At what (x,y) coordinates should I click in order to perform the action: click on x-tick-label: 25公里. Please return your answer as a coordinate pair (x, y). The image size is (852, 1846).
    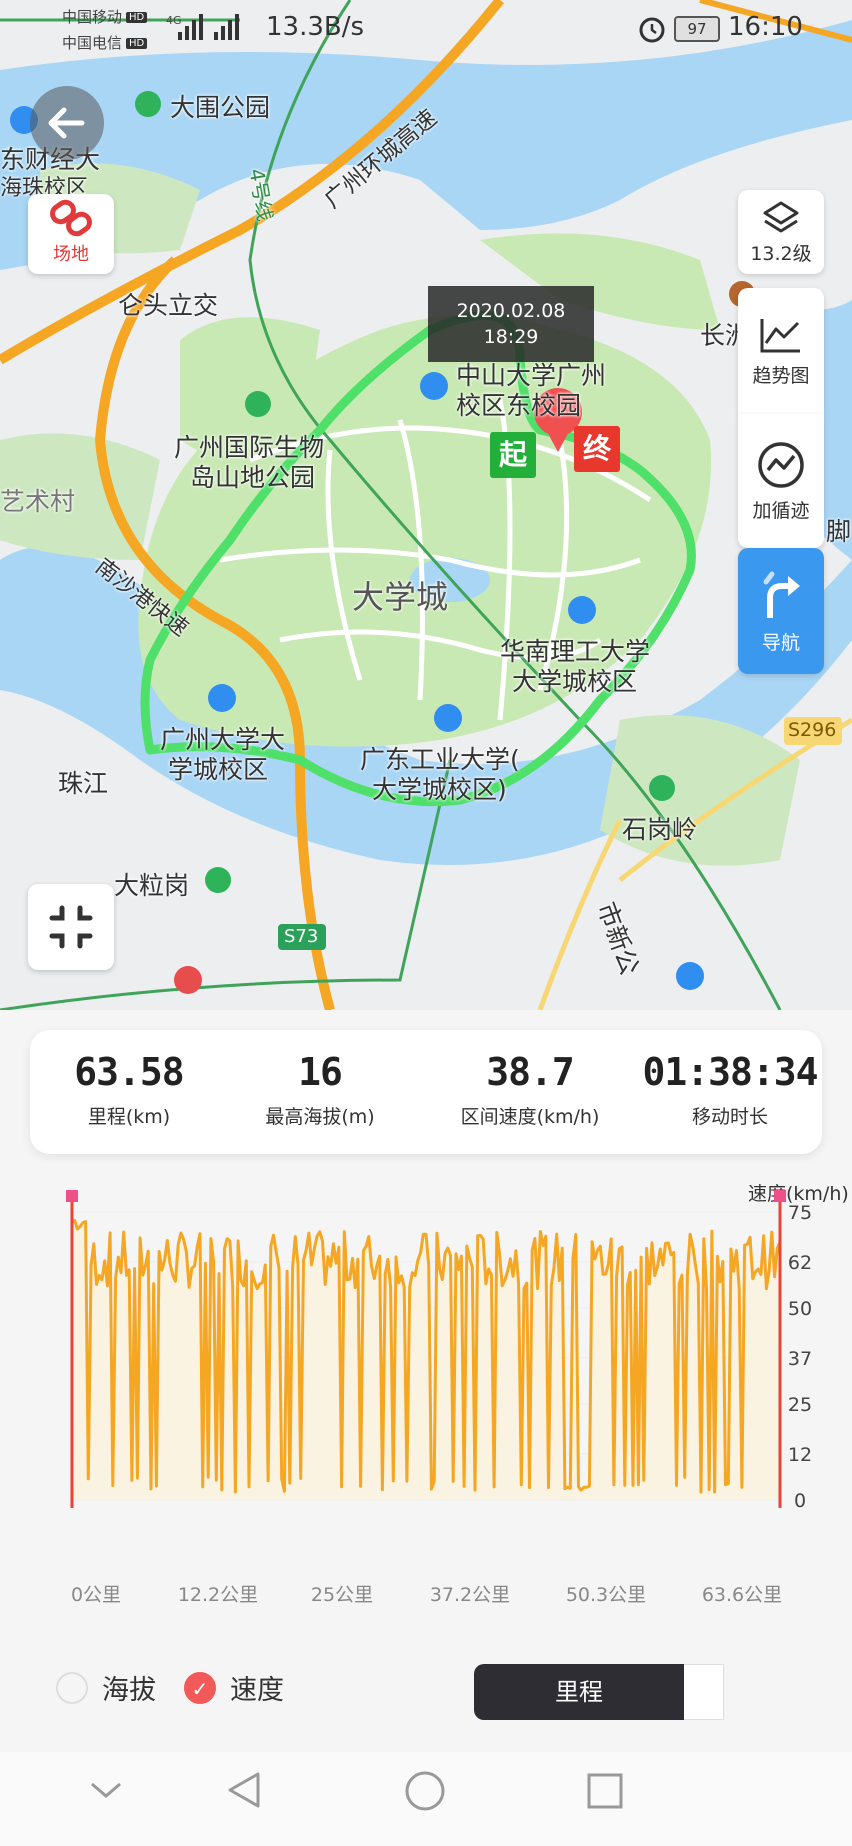
    Looking at the image, I should click on (342, 1595).